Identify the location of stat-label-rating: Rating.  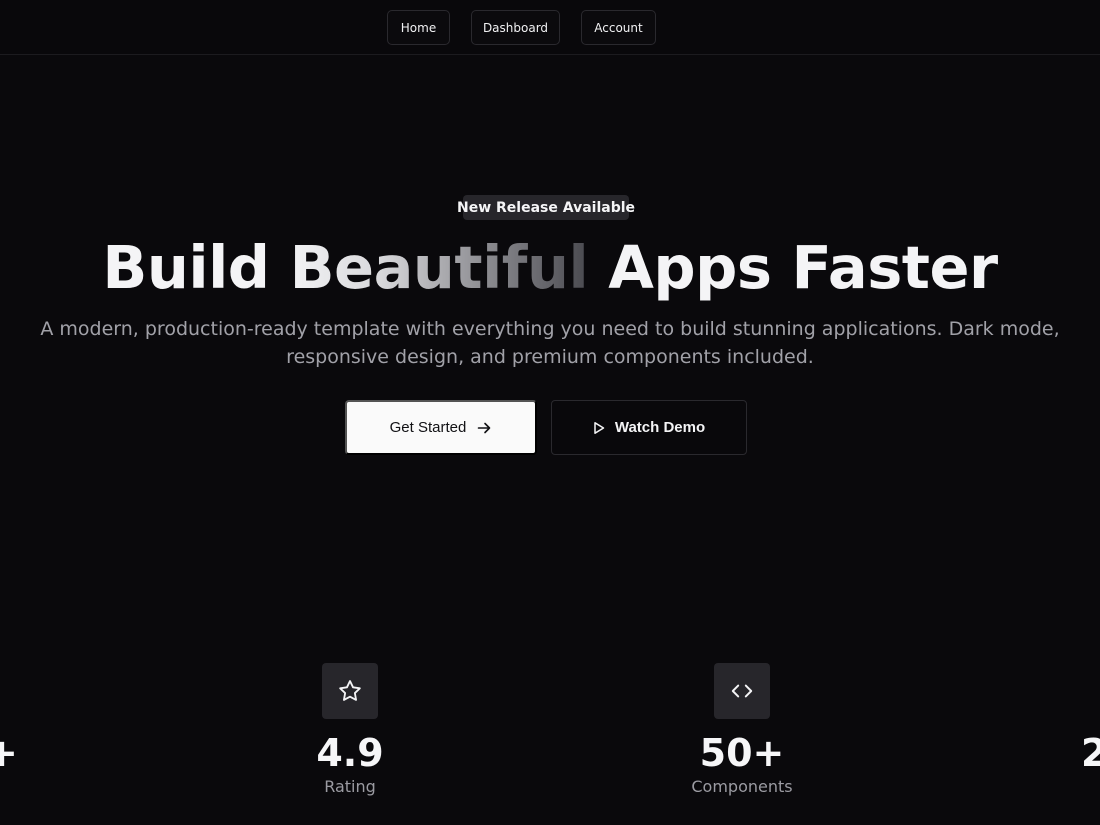
(350, 786).